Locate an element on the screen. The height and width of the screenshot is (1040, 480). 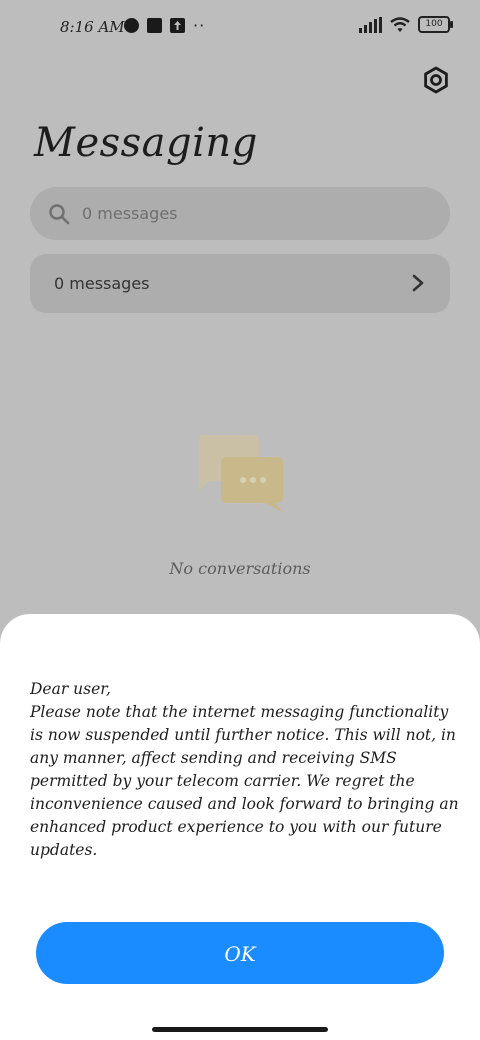
more-notifications: ·· is located at coordinates (199, 25).